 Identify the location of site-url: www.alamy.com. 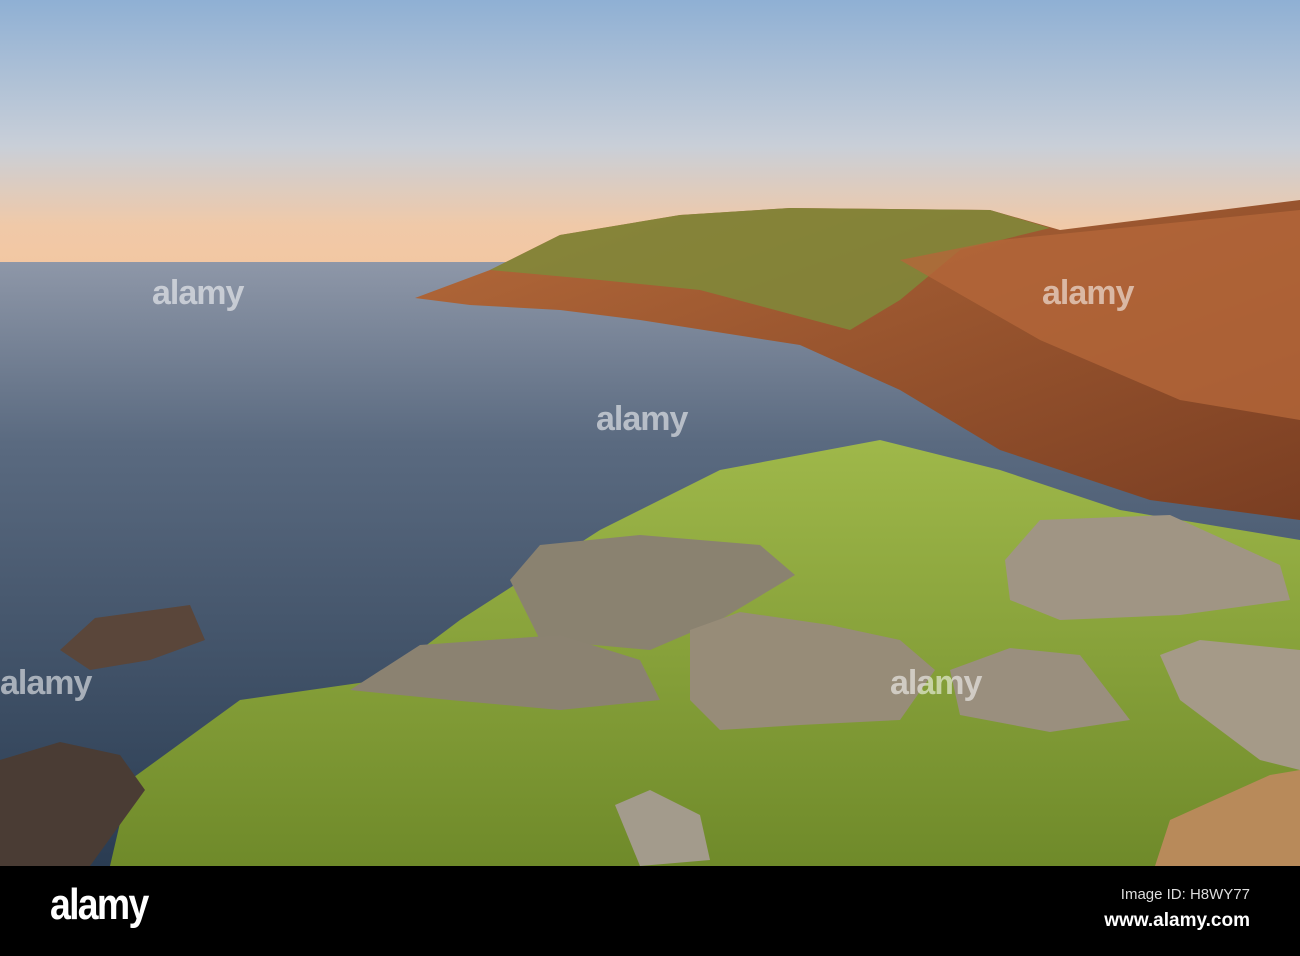
(1177, 920).